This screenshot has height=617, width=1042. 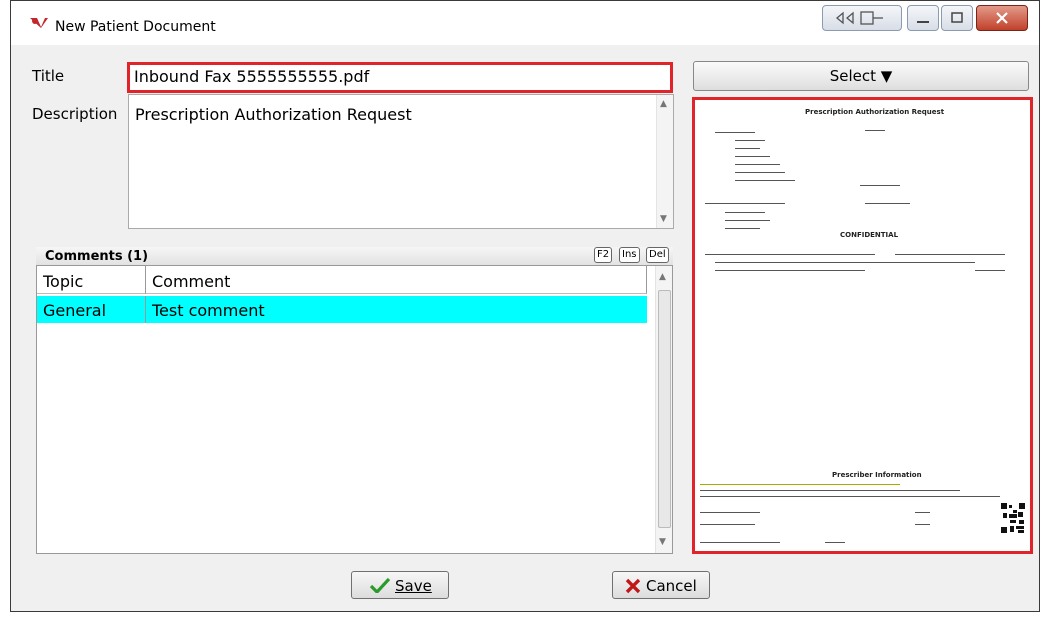 I want to click on maximize-button, so click(x=957, y=18).